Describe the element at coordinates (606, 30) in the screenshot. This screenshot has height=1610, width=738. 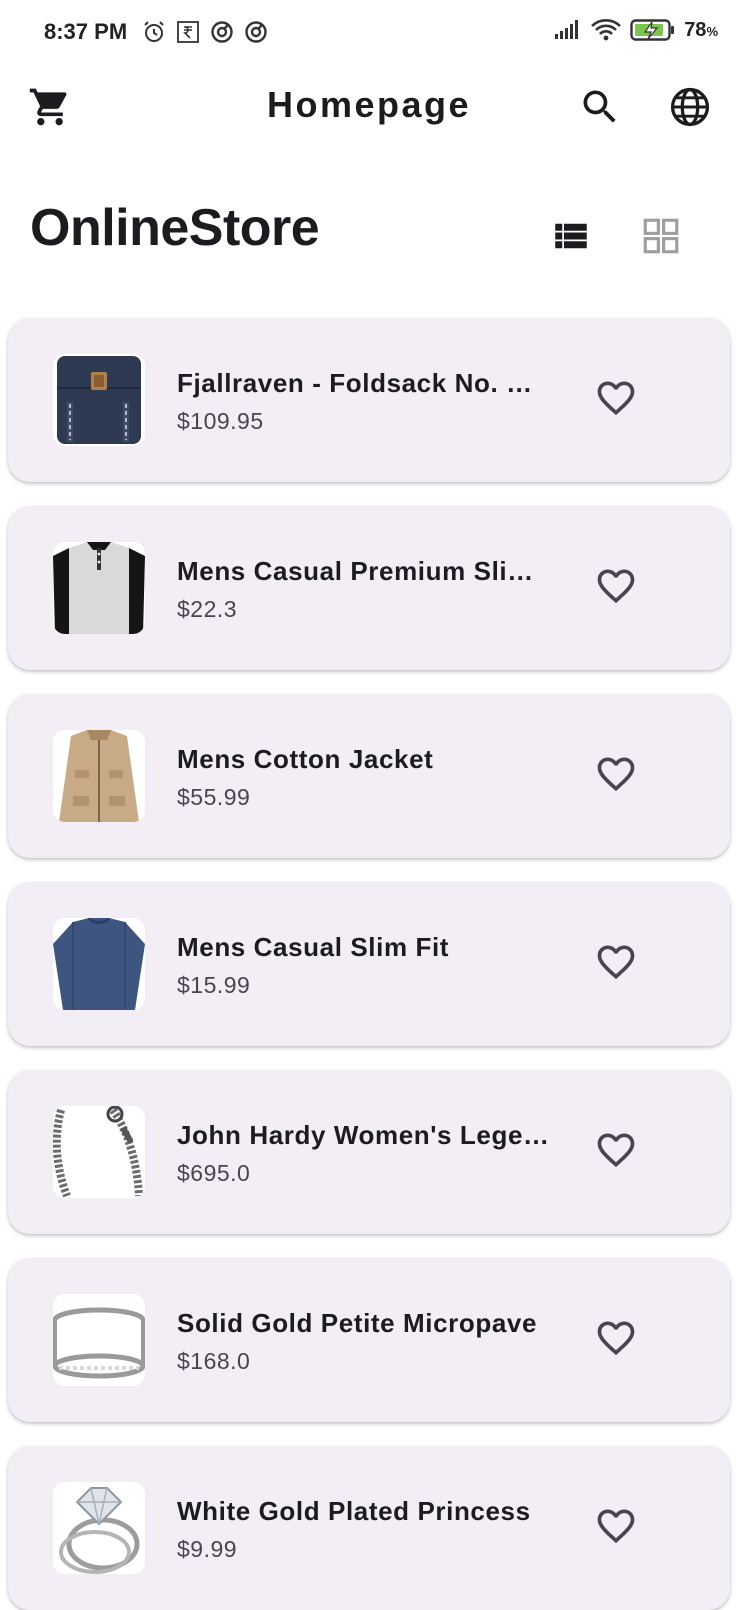
I see `wifi-icon` at that location.